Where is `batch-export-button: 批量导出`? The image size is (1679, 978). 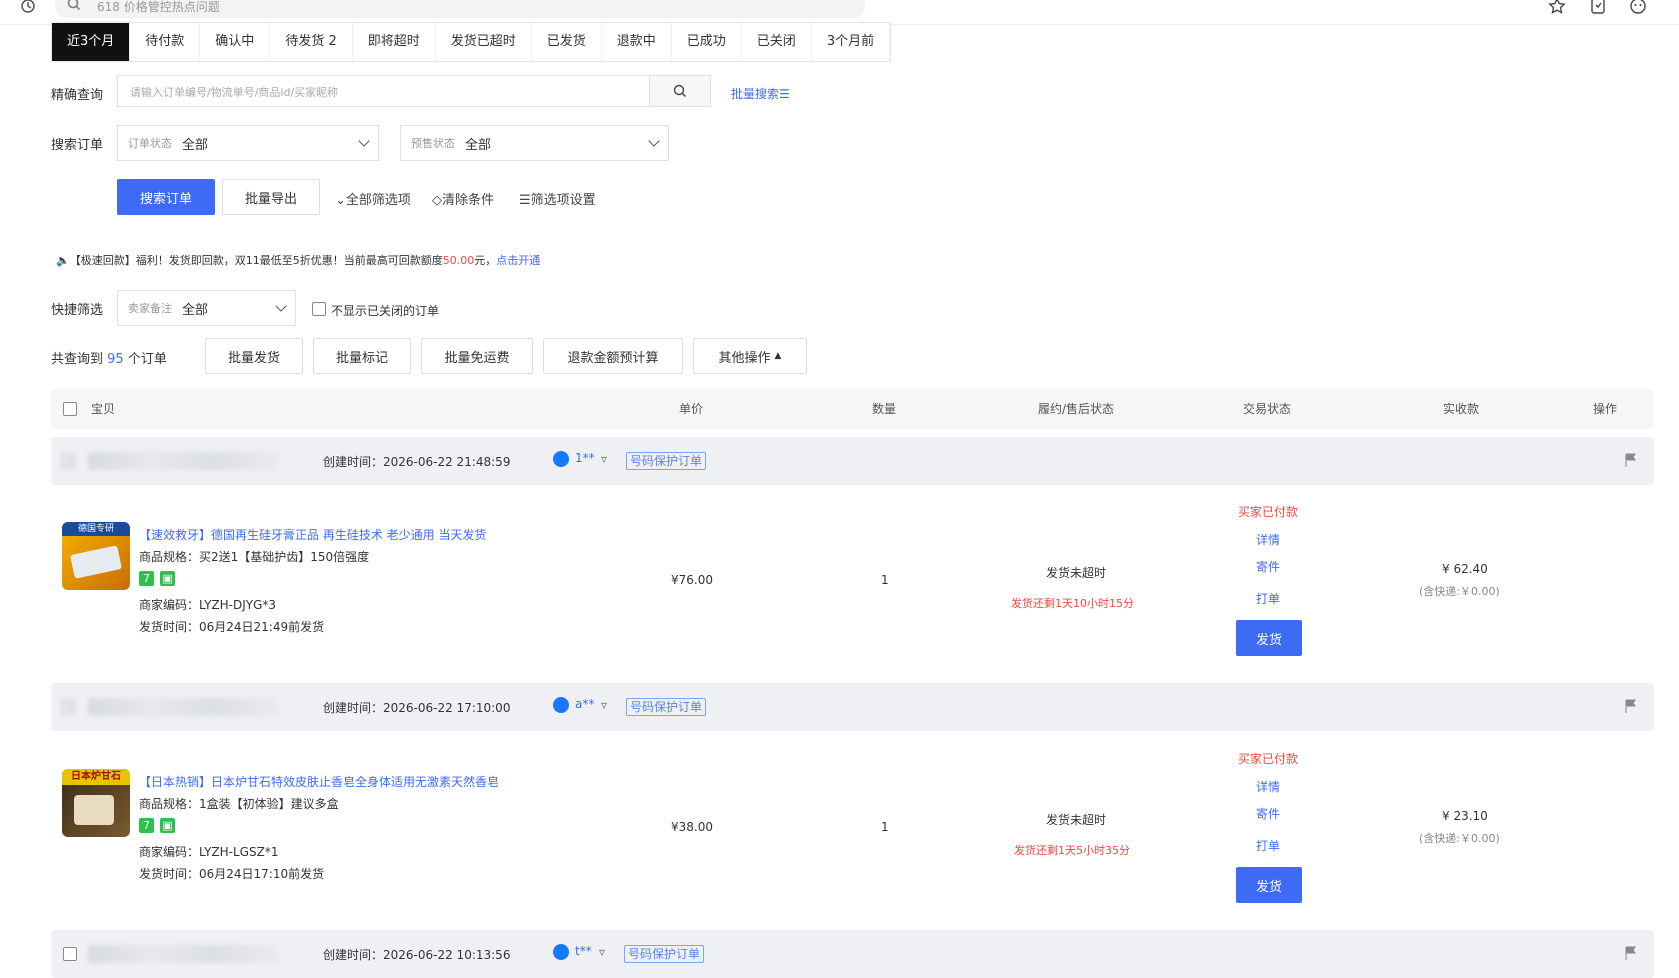 batch-export-button: 批量导出 is located at coordinates (271, 197).